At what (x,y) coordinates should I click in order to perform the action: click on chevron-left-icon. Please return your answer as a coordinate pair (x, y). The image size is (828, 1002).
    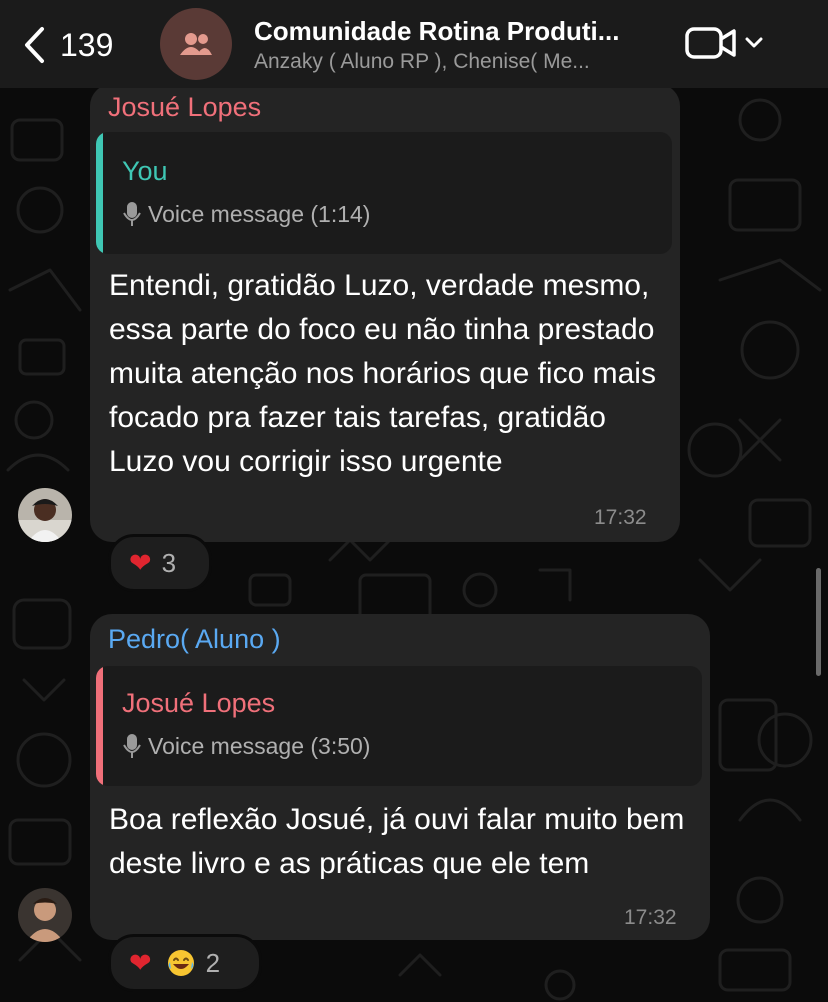
    Looking at the image, I should click on (34, 45).